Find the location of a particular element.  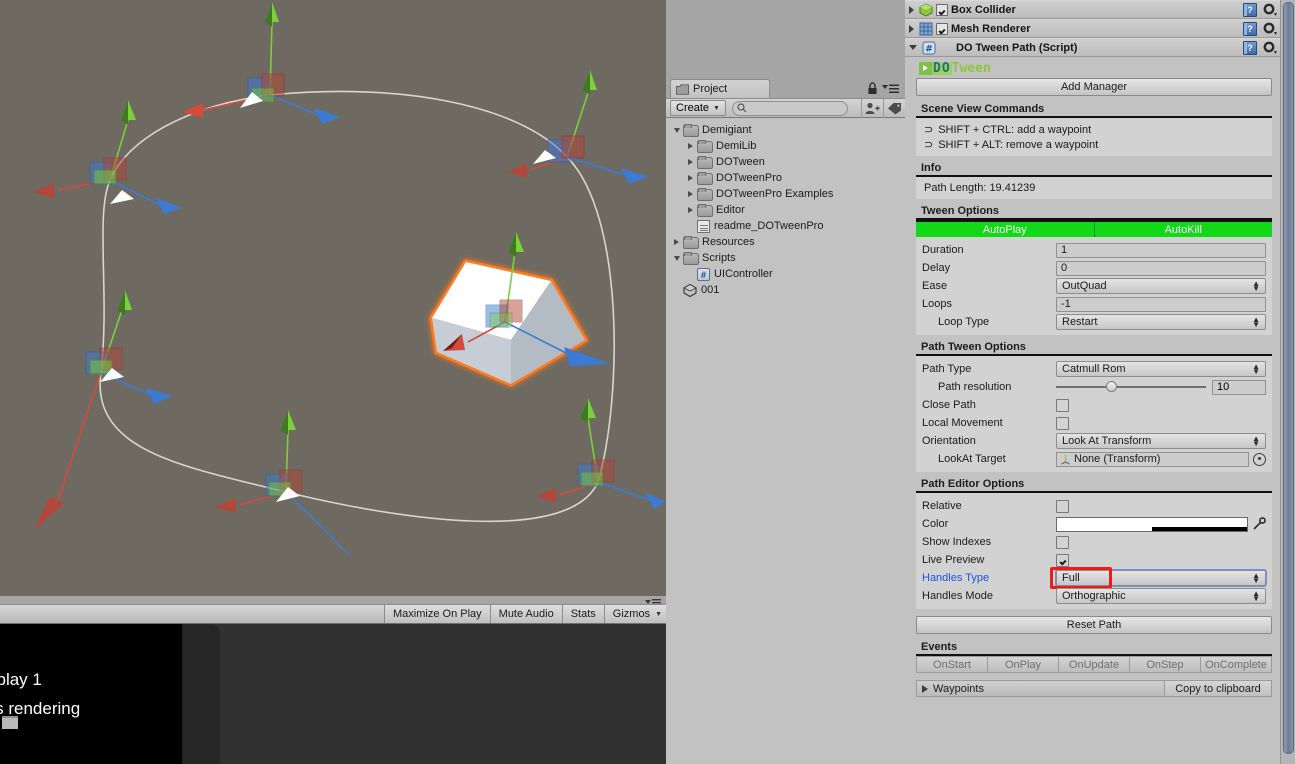

mesh-renderer-enabled-checkbox is located at coordinates (942, 28).